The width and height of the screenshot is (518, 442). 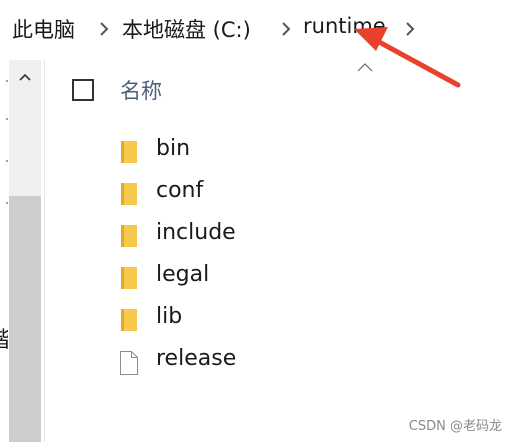 What do you see at coordinates (301, 277) in the screenshot?
I see `list-item: legal` at bounding box center [301, 277].